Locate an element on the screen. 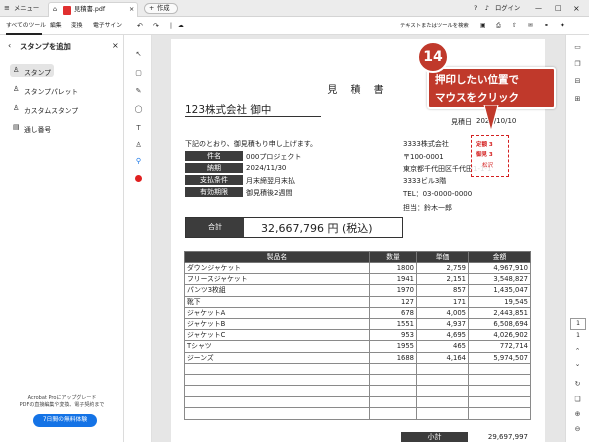 This screenshot has width=589, height=442. amount-cell: 6,508,694 is located at coordinates (499, 324).